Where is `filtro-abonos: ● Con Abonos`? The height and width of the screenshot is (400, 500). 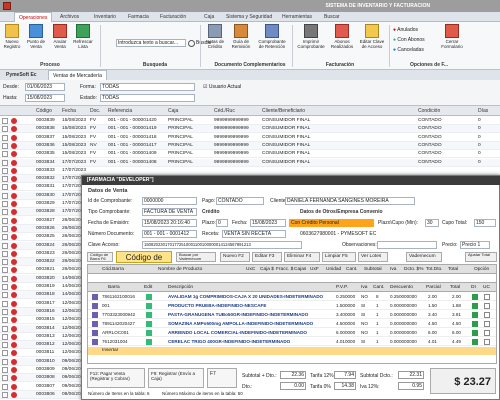
filtro-abonos: ● Con Abonos is located at coordinates (409, 40).